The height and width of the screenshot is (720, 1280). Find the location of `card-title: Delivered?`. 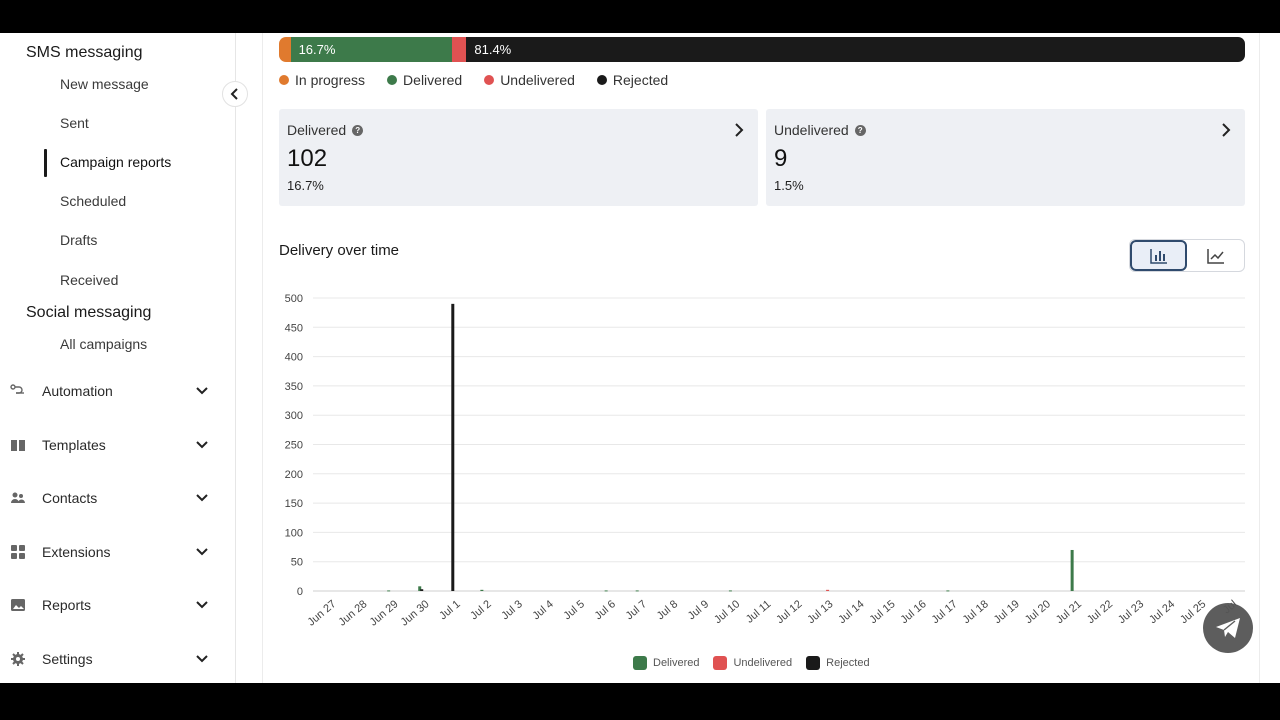

card-title: Delivered? is located at coordinates (325, 130).